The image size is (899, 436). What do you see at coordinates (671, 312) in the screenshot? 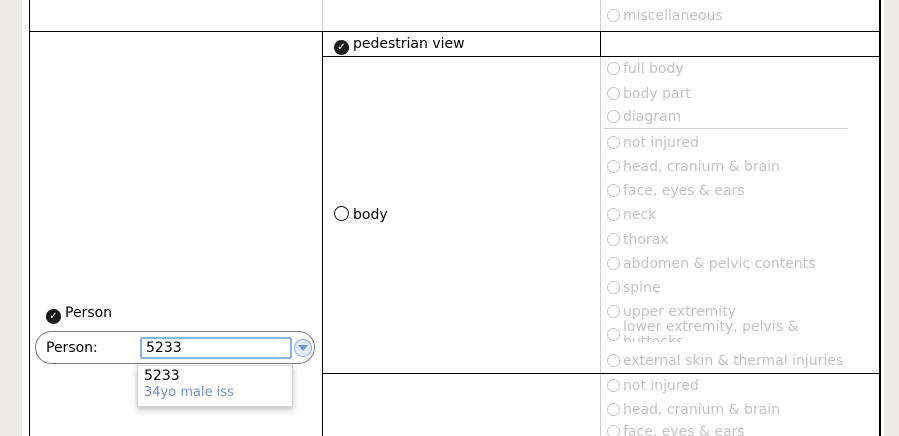
I see `option-upper-extremity: upper extremity` at bounding box center [671, 312].